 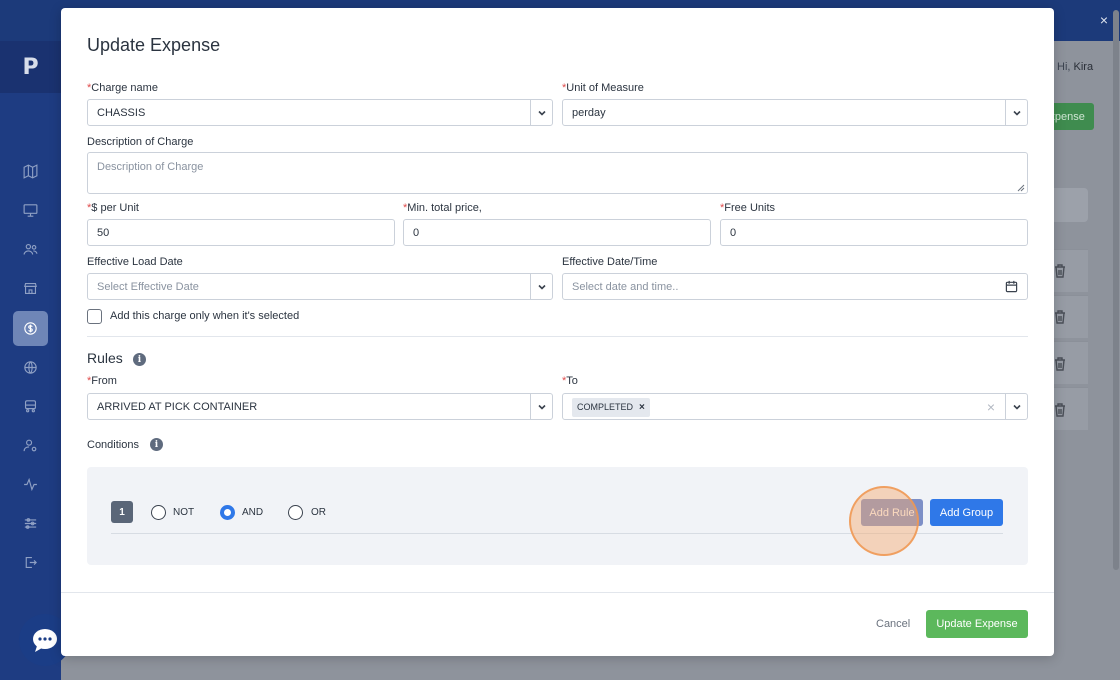 I want to click on add-group-button: Add Group, so click(x=966, y=512).